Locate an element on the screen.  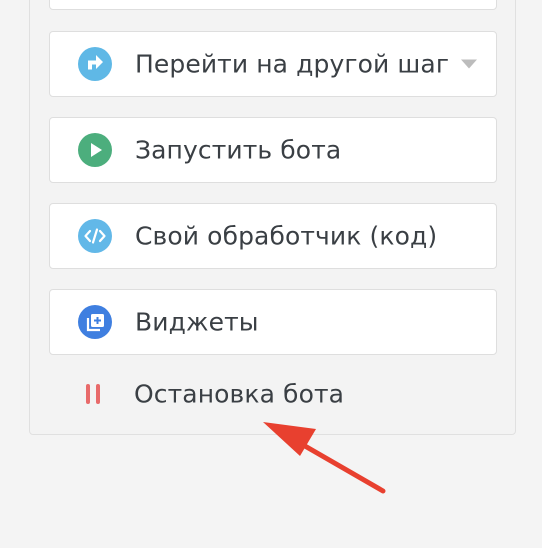
widget-add-icon is located at coordinates (95, 322).